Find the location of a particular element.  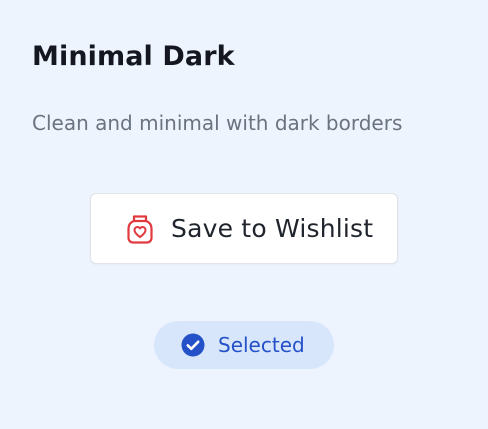

selected-label: Selected is located at coordinates (261, 345).